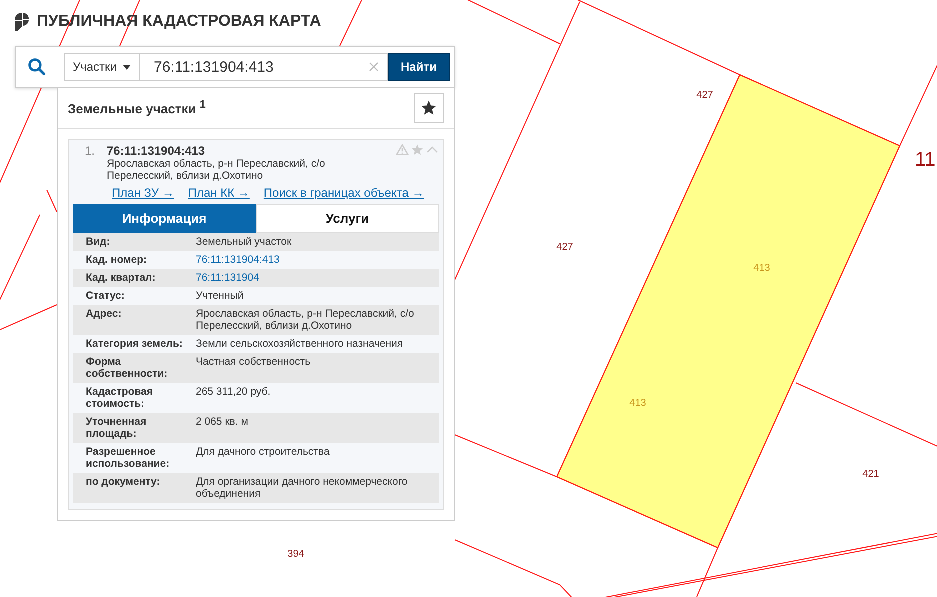  What do you see at coordinates (419, 67) in the screenshot?
I see `find-button: Найти` at bounding box center [419, 67].